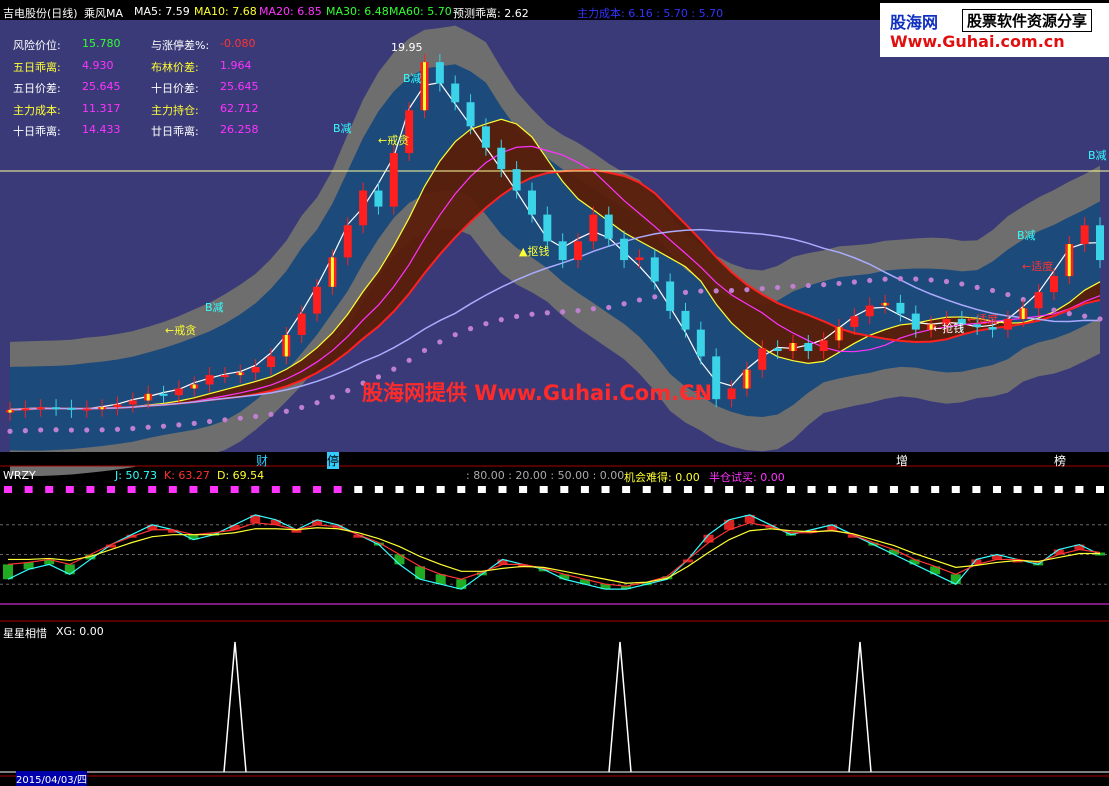 The image size is (1109, 786). I want to click on wrzy-d: D: 69.54, so click(241, 475).